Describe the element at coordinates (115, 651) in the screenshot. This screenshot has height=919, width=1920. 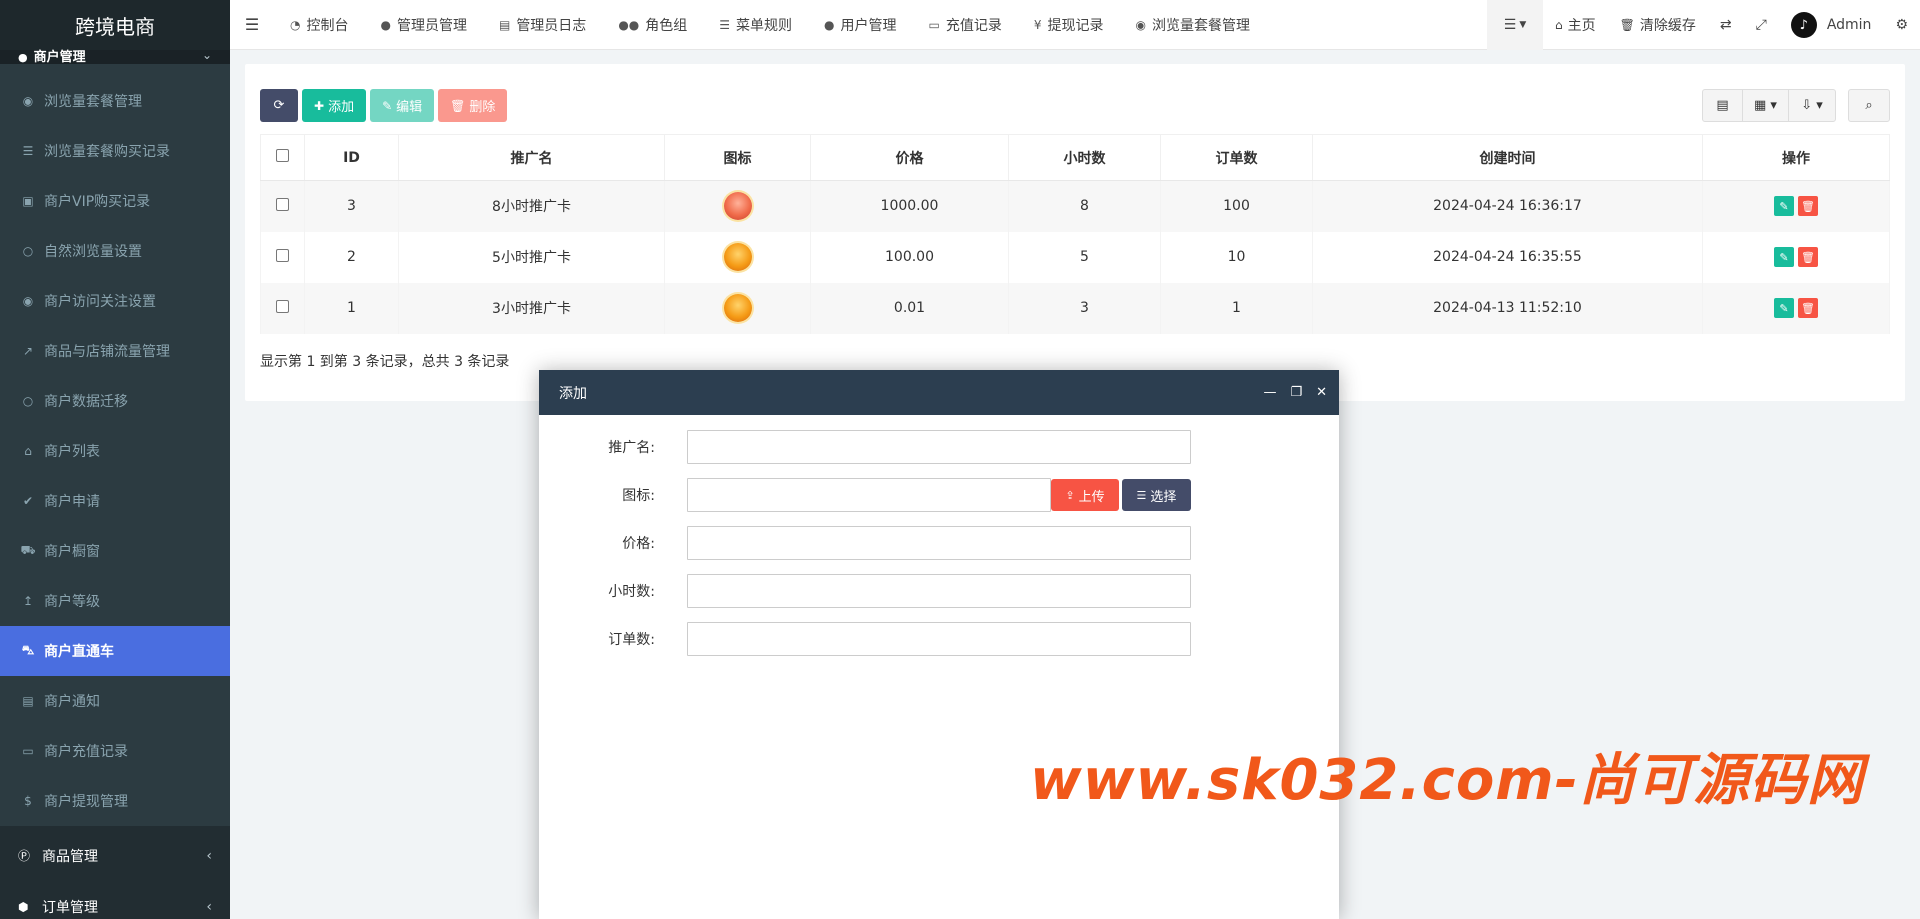
I see `sidebar-item-merchant-express: ⛍ 商户直通车` at that location.